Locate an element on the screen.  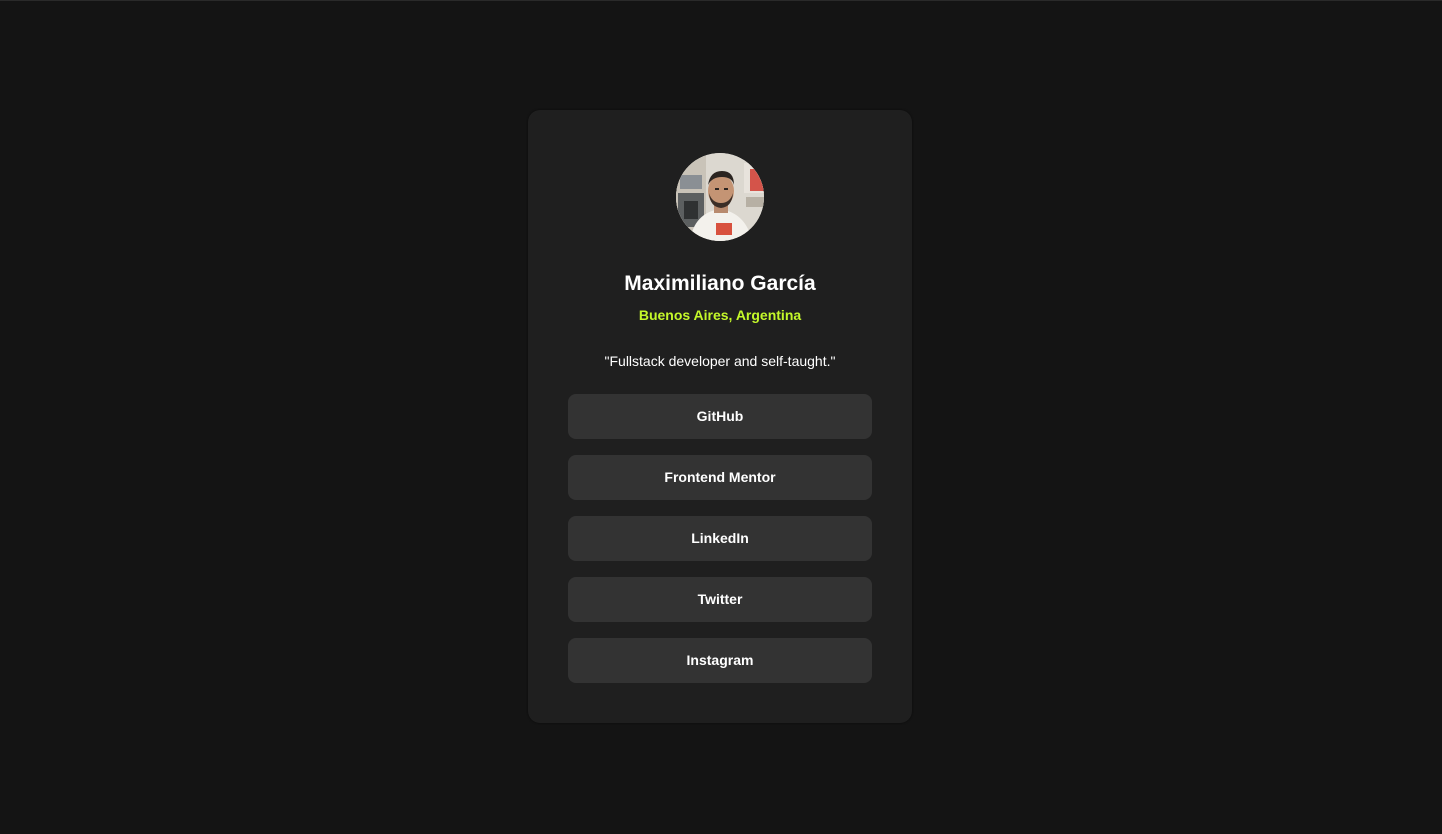
instagram-link-button: Instagram is located at coordinates (720, 660).